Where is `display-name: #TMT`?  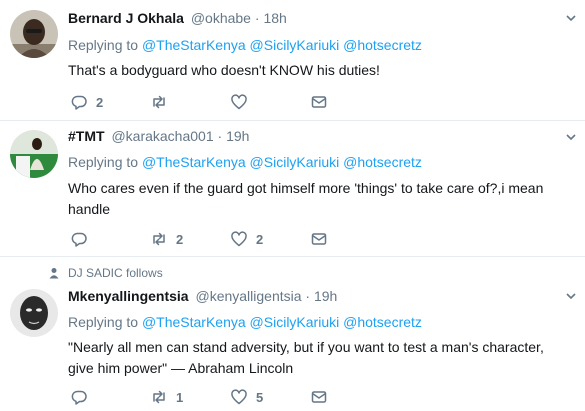 display-name: #TMT is located at coordinates (86, 136).